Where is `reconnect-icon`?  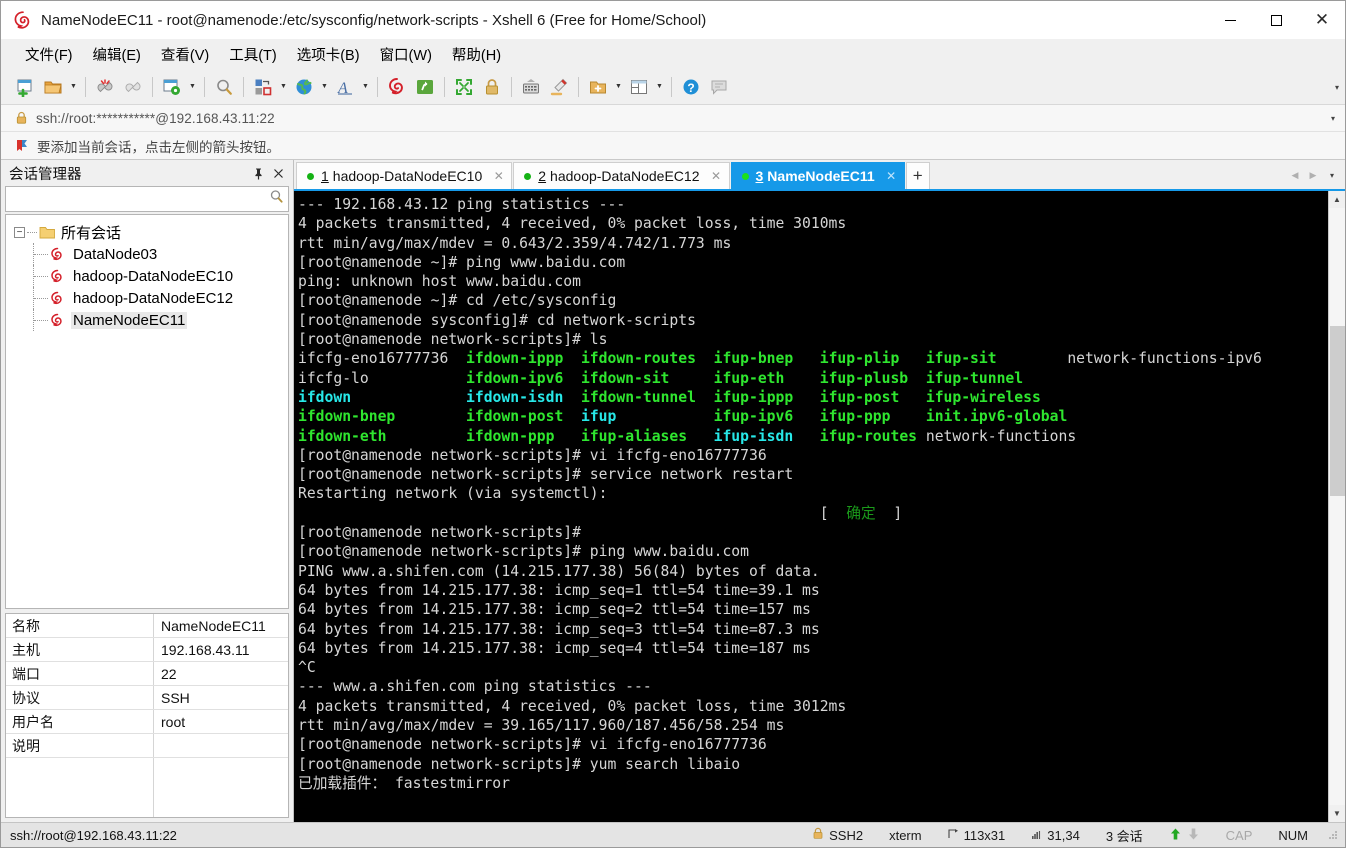
reconnect-icon is located at coordinates (133, 87).